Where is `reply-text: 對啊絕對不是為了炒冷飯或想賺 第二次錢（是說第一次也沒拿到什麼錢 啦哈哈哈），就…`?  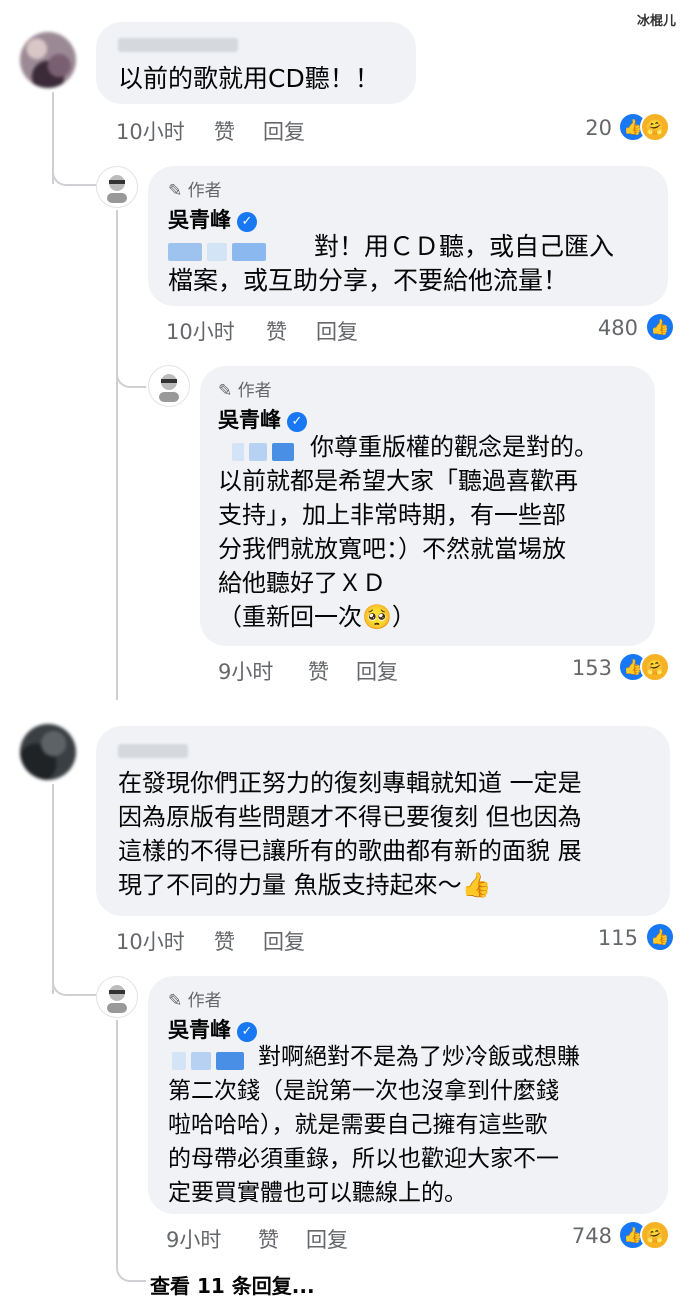
reply-text: 對啊絕對不是為了炒冷飯或想賺 第二次錢（是說第一次也沒拿到什麼錢 啦哈哈哈），就… is located at coordinates (374, 1125).